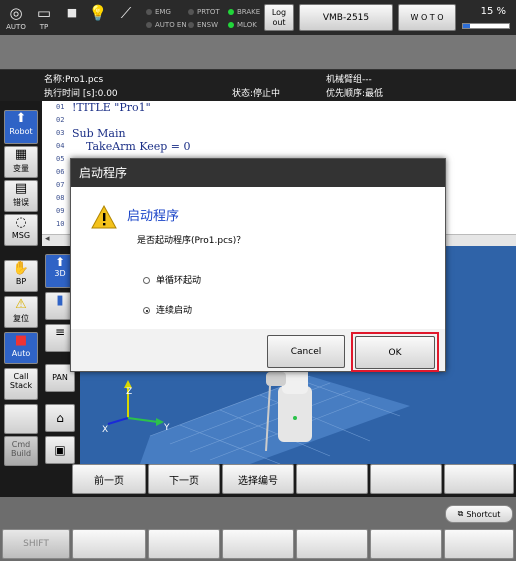 The image size is (516, 561). I want to click on list-icon: ≡, so click(60, 332).